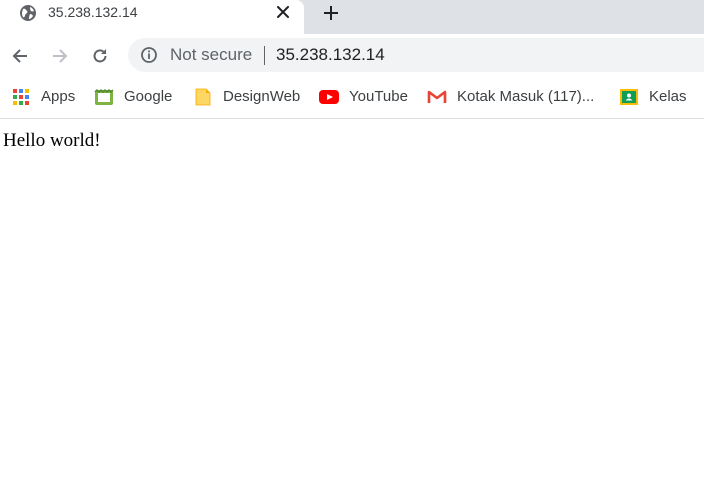 The image size is (704, 489). Describe the element at coordinates (352, 17) in the screenshot. I see `tab-strip: 35.238.132.14` at that location.